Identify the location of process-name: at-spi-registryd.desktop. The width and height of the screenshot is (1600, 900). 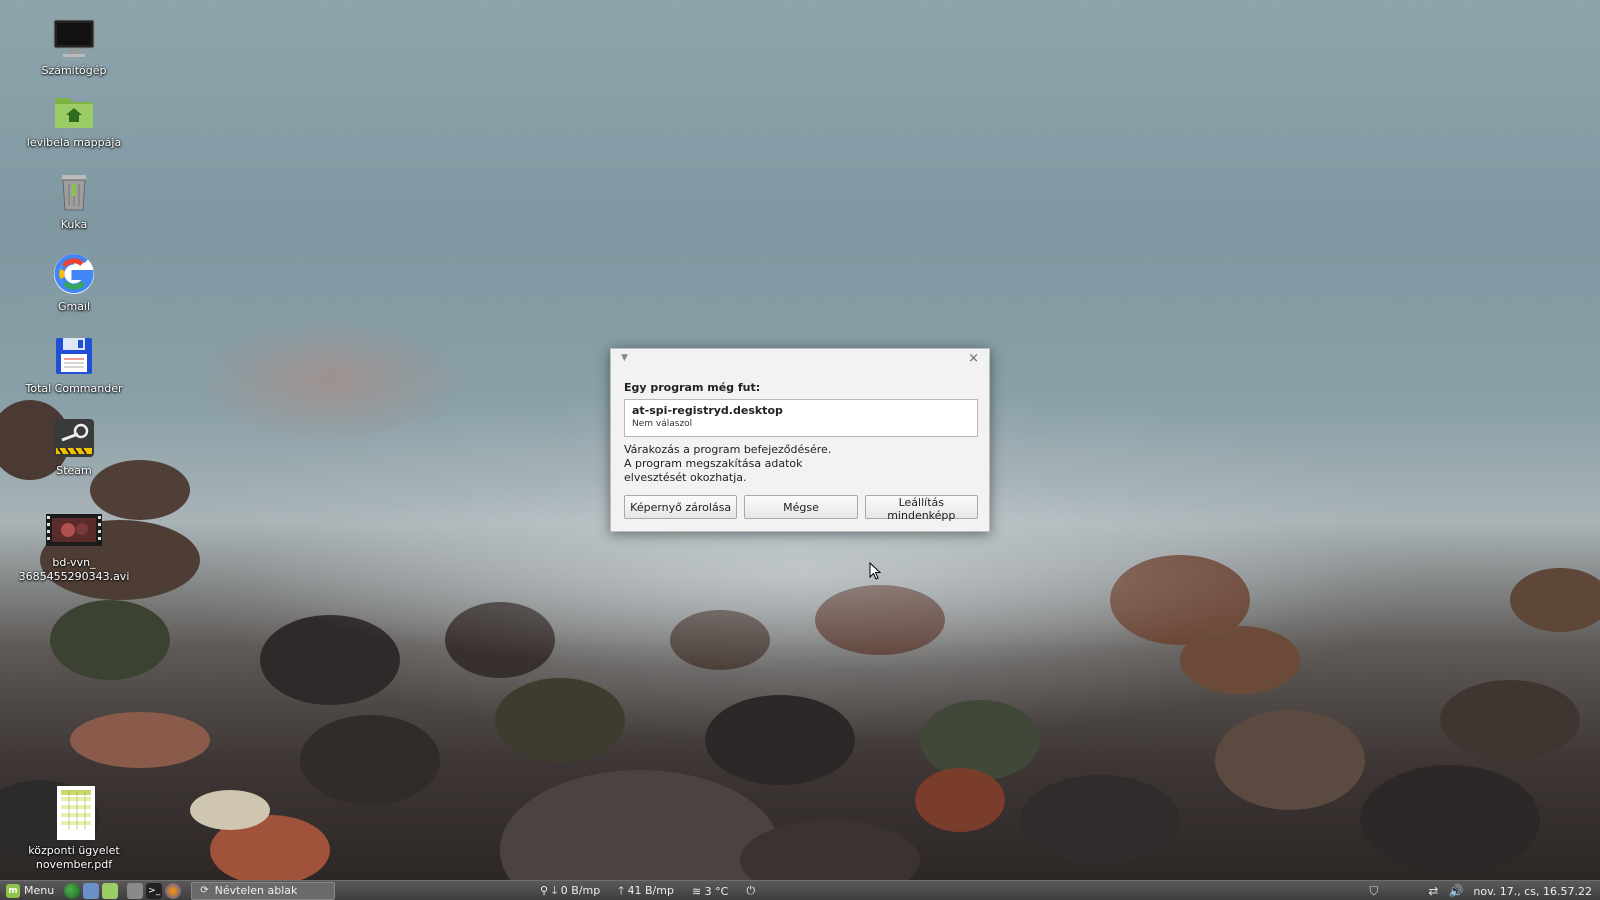
(707, 410).